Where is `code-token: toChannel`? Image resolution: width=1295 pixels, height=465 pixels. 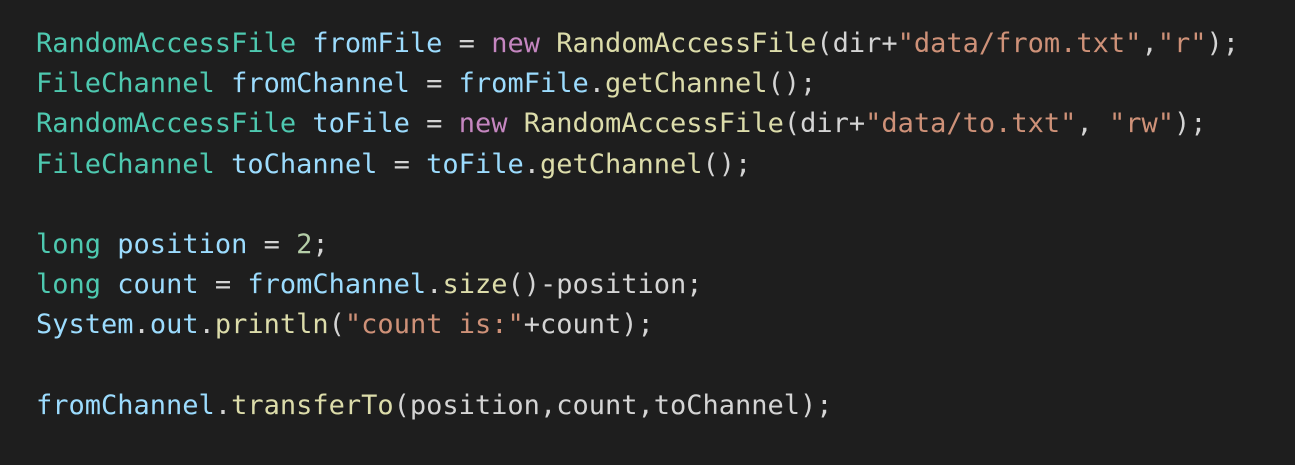 code-token: toChannel is located at coordinates (304, 164).